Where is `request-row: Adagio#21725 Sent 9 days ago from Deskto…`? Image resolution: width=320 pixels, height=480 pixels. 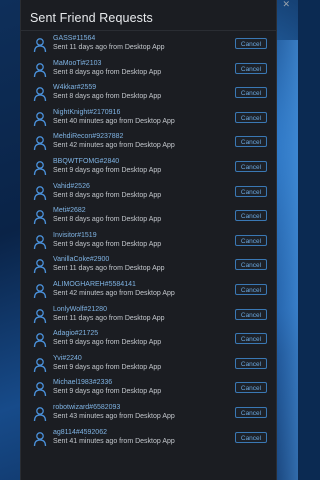 request-row: Adagio#21725 Sent 9 days ago from Deskto… is located at coordinates (148, 340).